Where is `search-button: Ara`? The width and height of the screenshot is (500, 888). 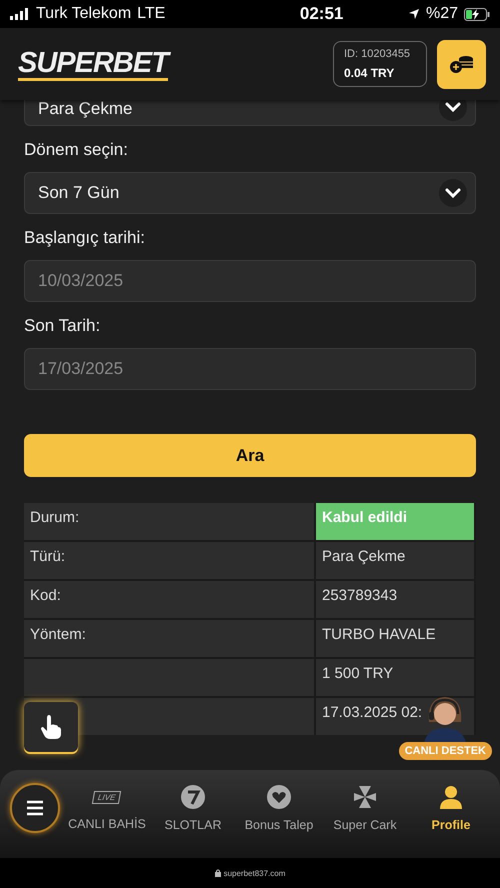
search-button: Ara is located at coordinates (250, 455).